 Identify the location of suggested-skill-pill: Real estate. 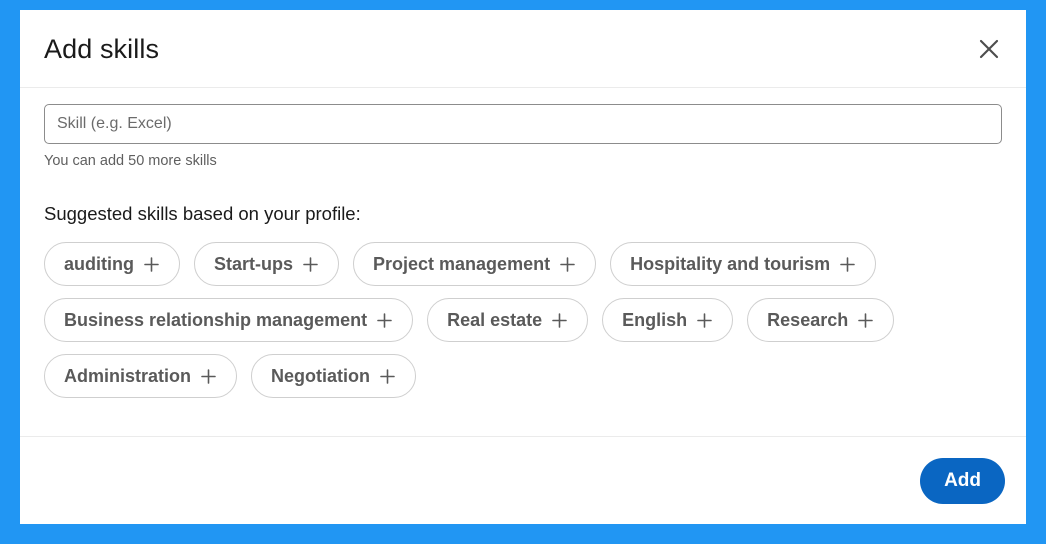
(508, 320).